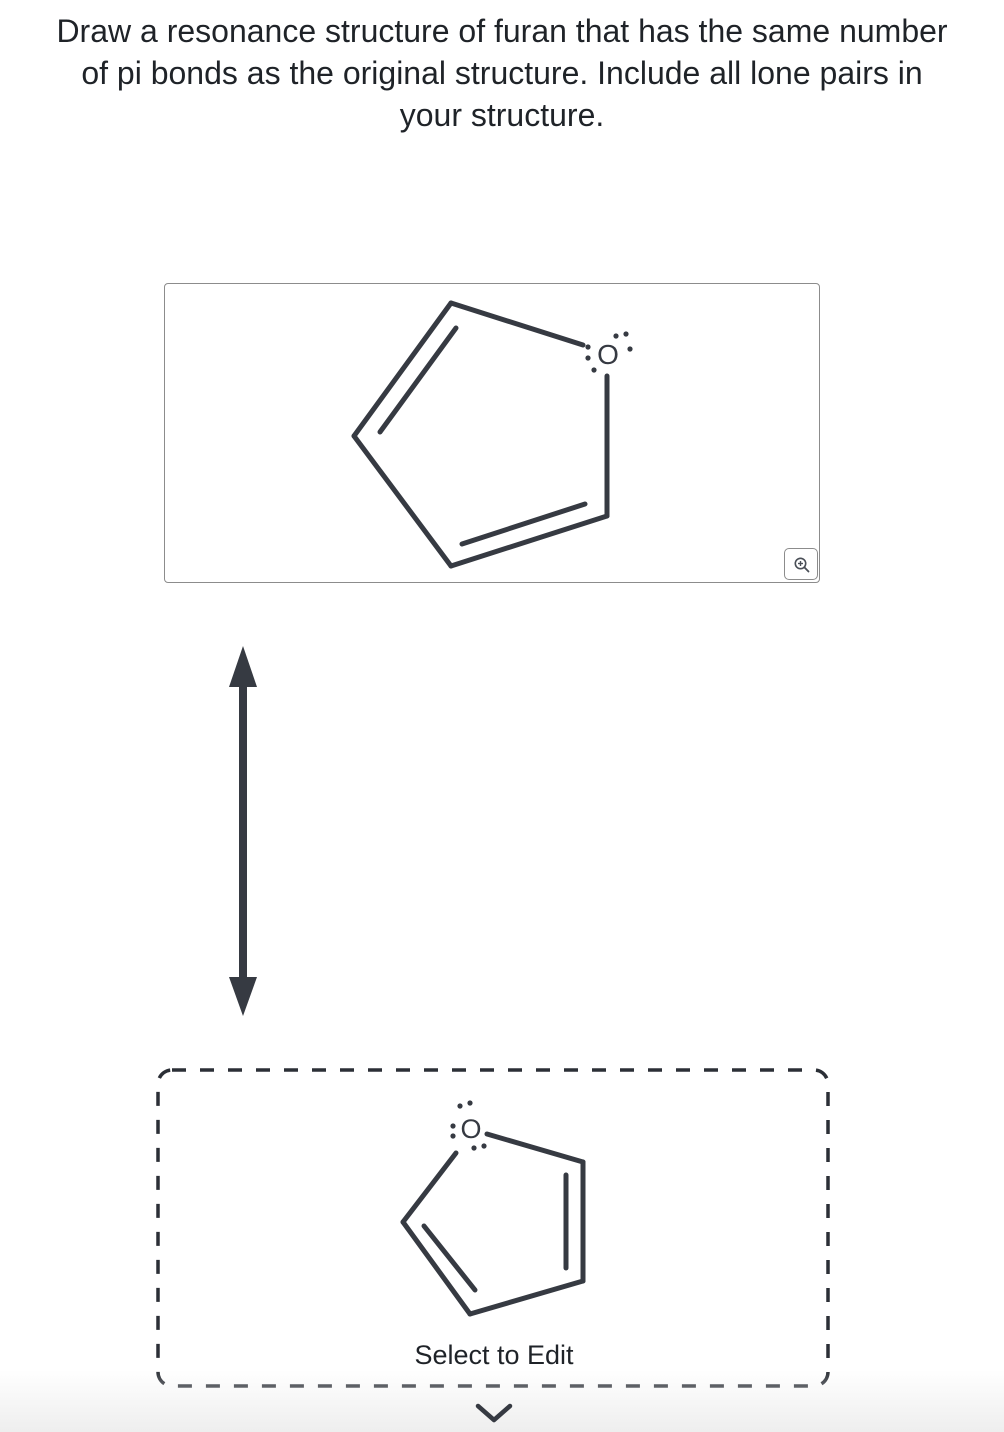  I want to click on furan-structure-given: O, so click(492, 434).